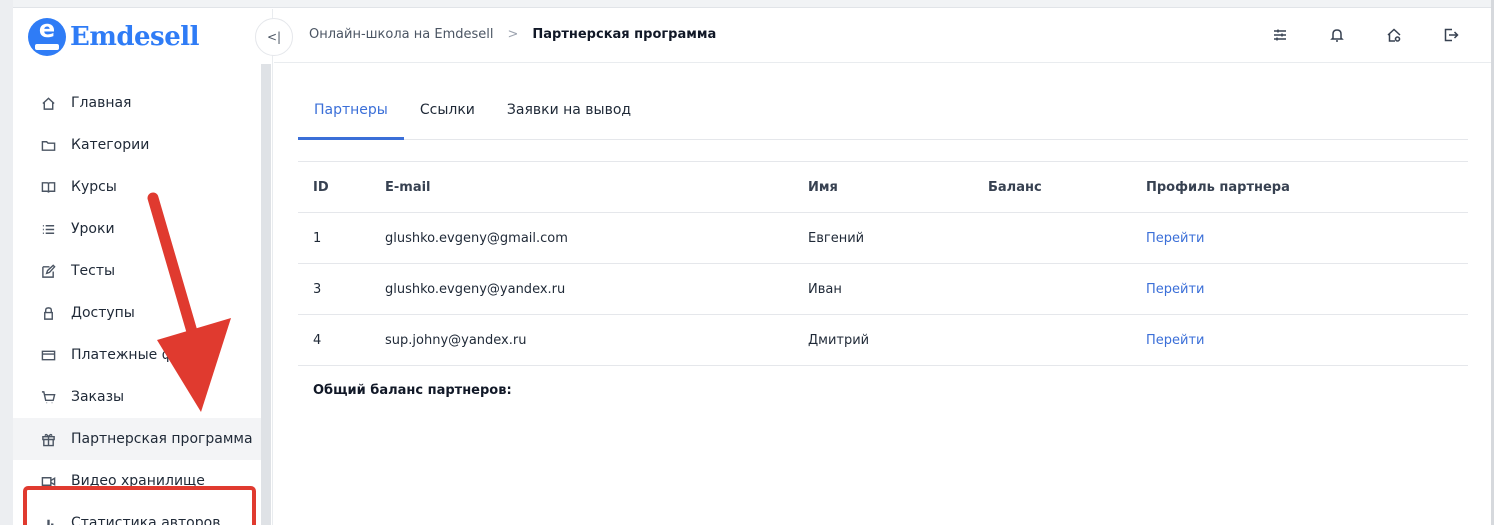  I want to click on bell-icon, so click(1337, 35).